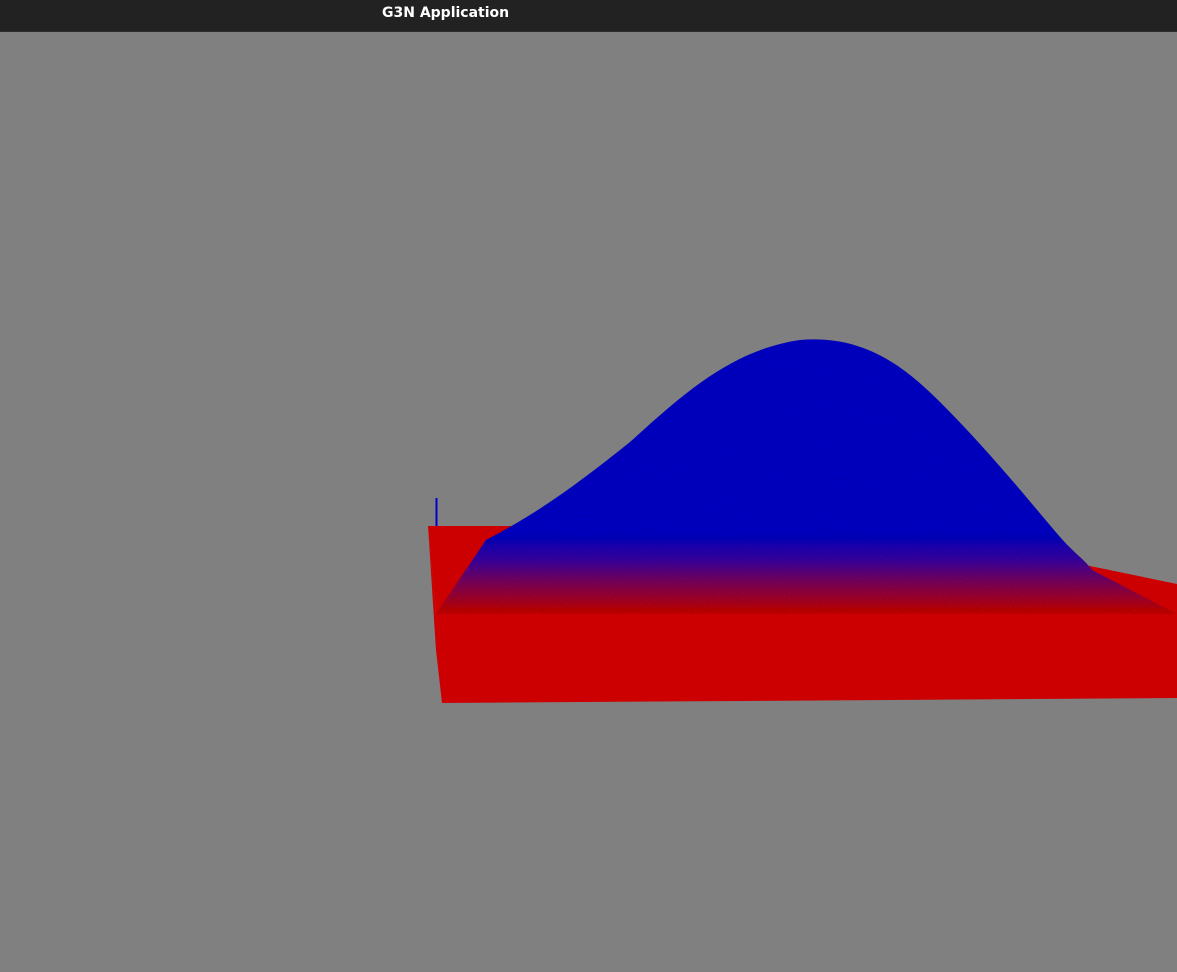 The width and height of the screenshot is (1177, 972). I want to click on window-title: G3N Application, so click(446, 13).